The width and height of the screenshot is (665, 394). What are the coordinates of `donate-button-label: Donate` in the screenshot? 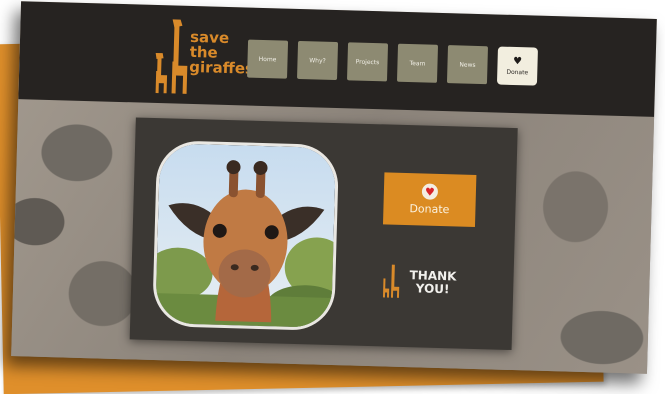 It's located at (429, 209).